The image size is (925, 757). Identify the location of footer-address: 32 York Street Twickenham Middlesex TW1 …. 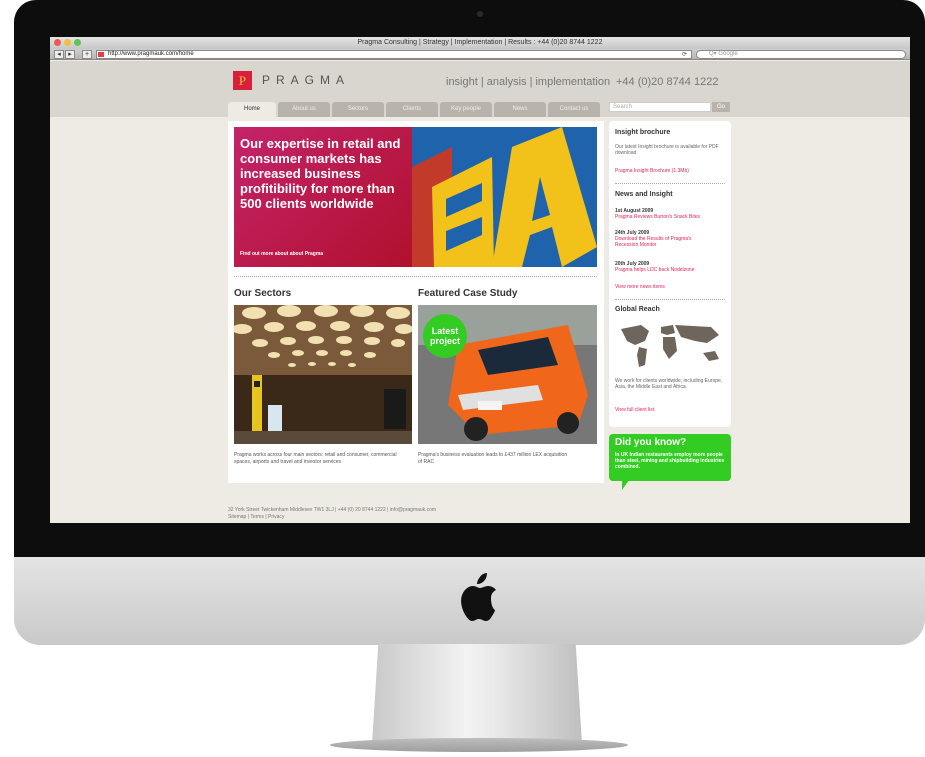
(332, 510).